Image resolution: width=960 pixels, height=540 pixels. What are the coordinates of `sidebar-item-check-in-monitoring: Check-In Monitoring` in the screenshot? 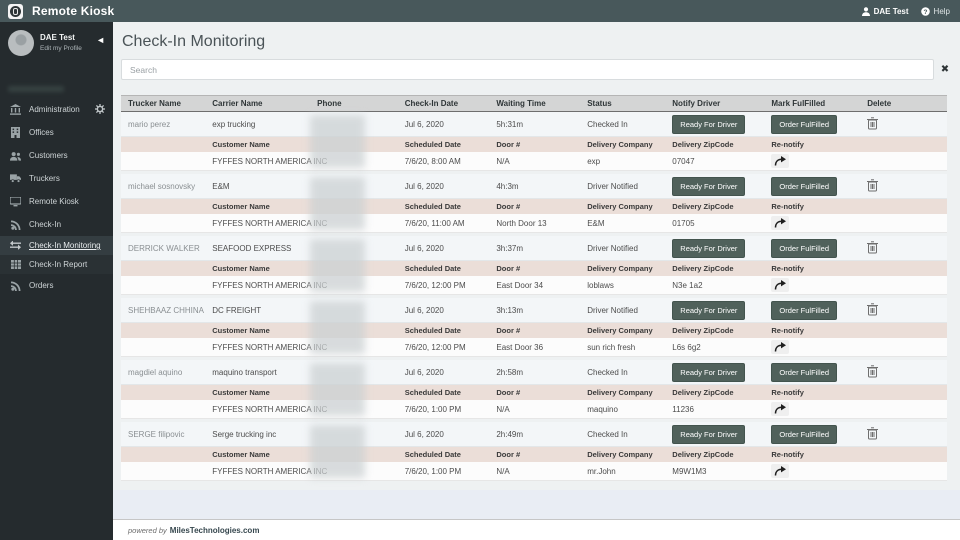 It's located at (56, 245).